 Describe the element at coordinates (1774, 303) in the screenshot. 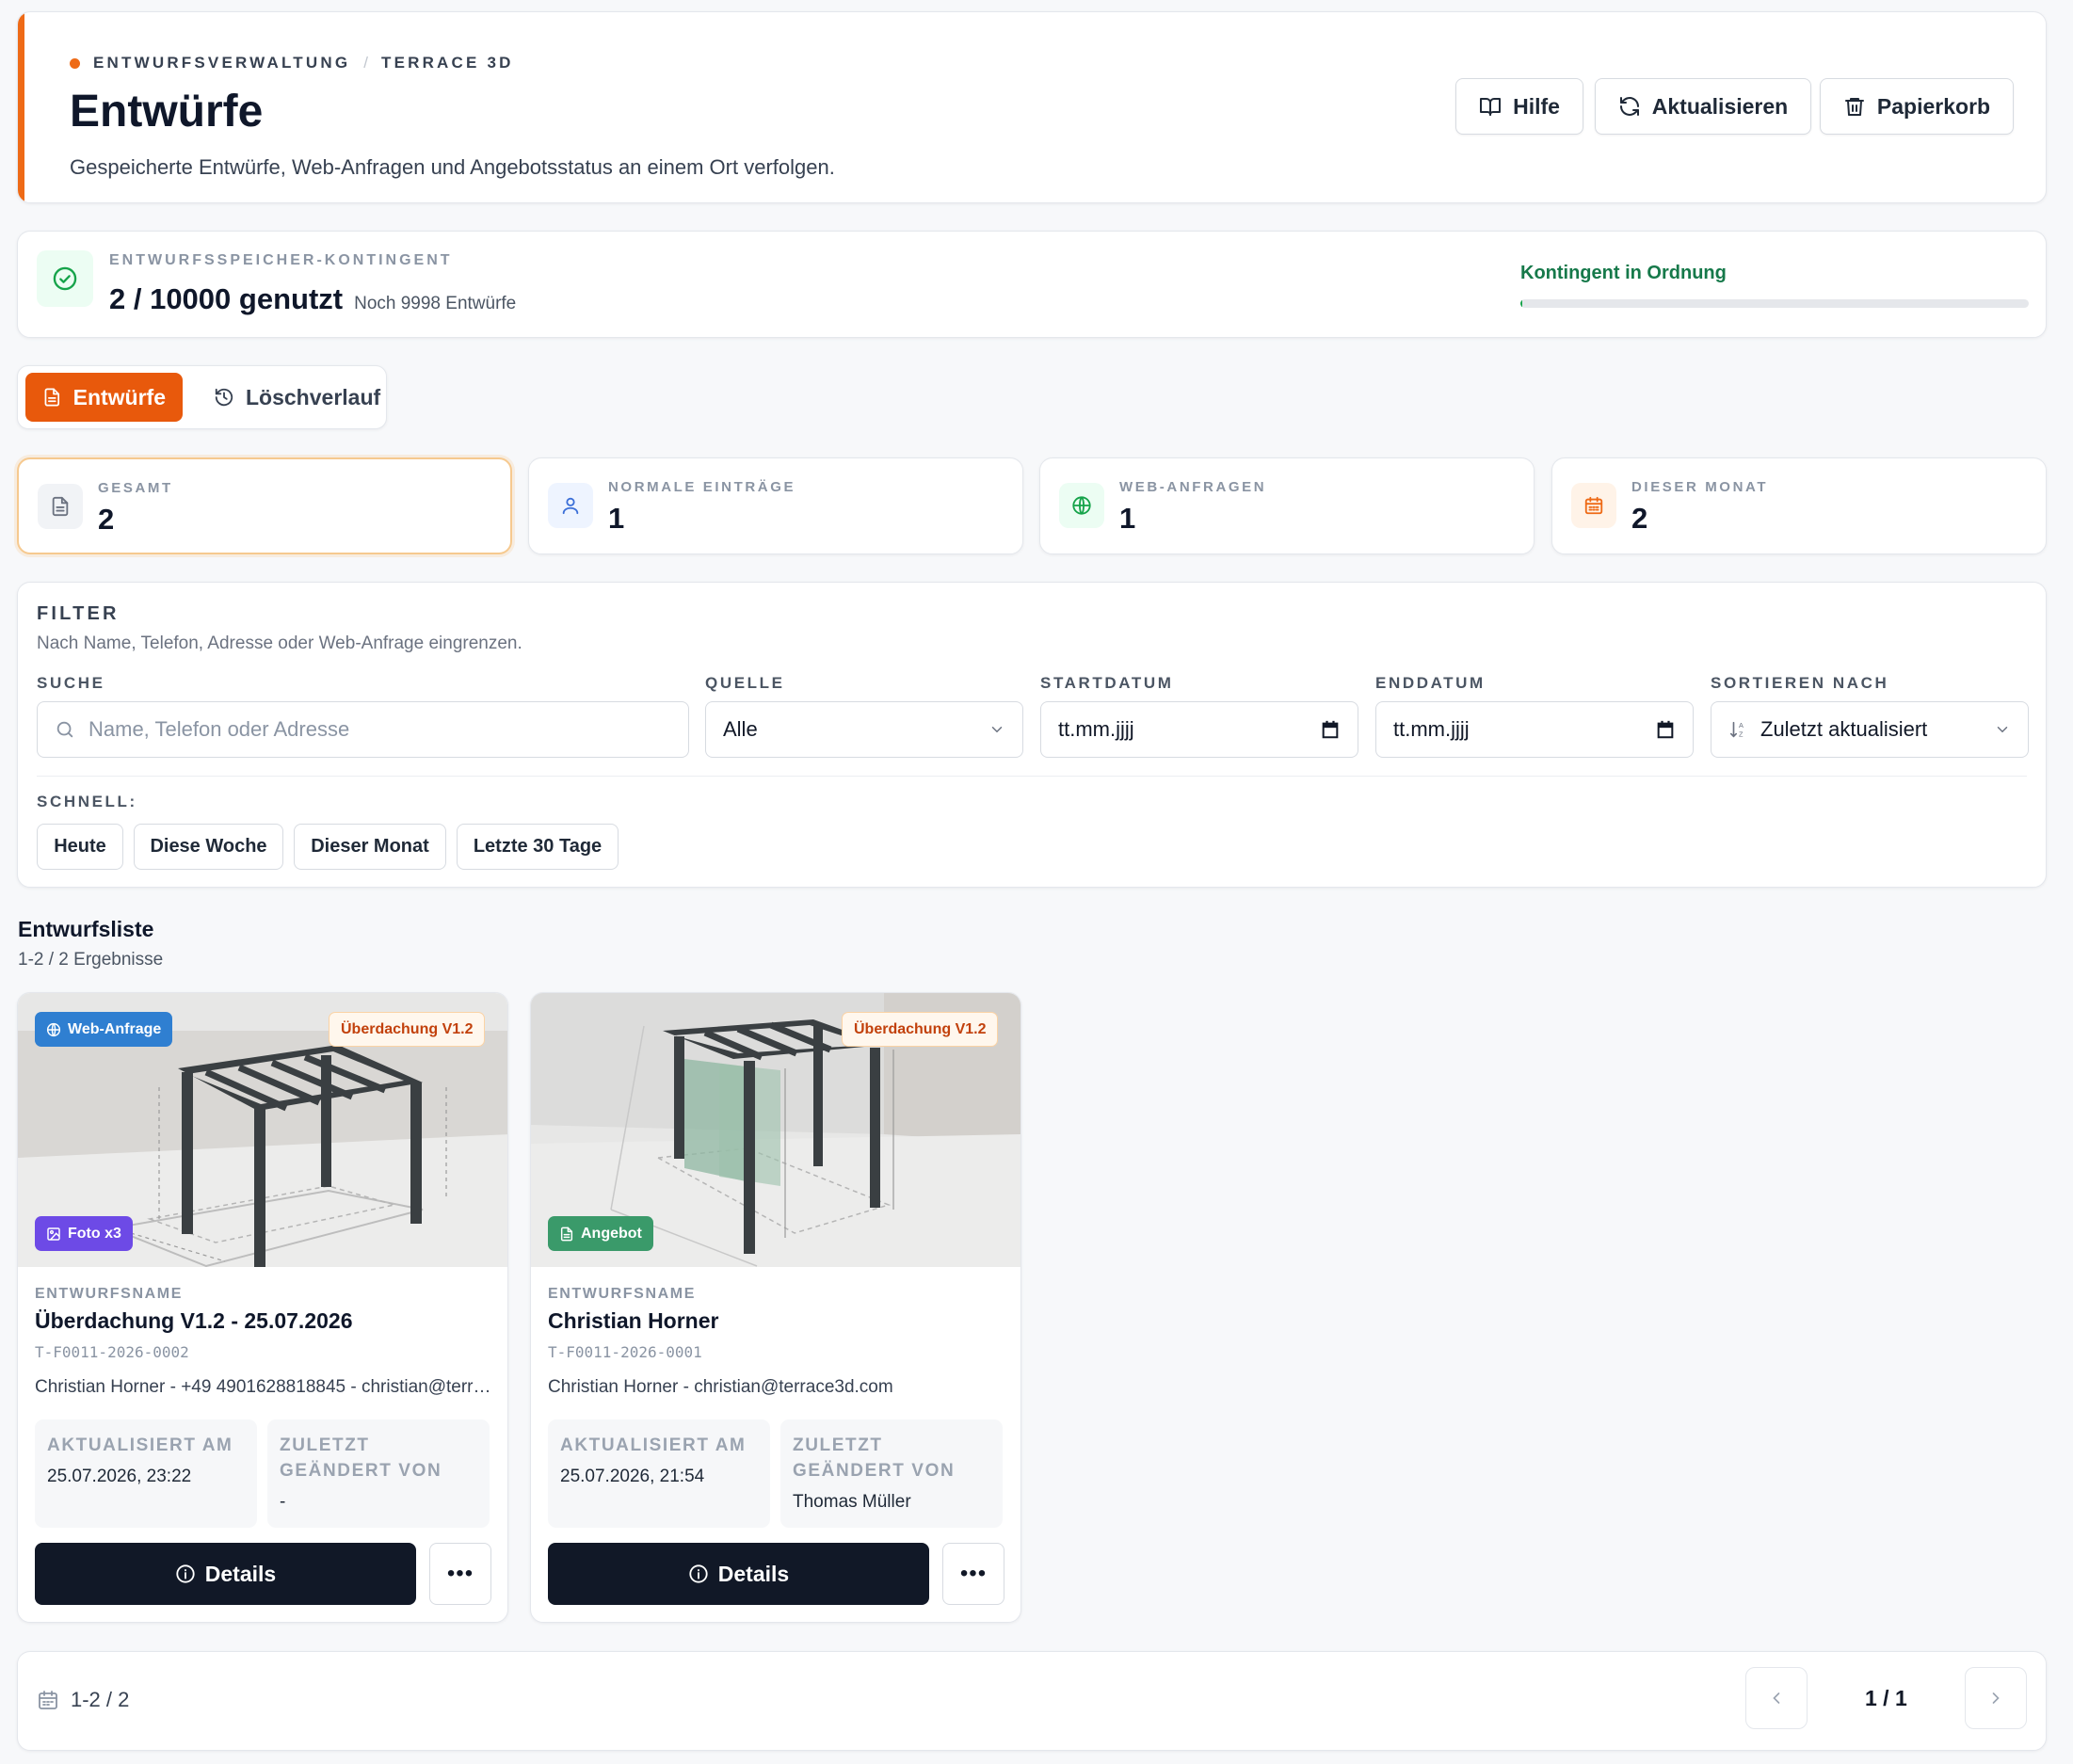

I see `quota-progress-bar` at that location.